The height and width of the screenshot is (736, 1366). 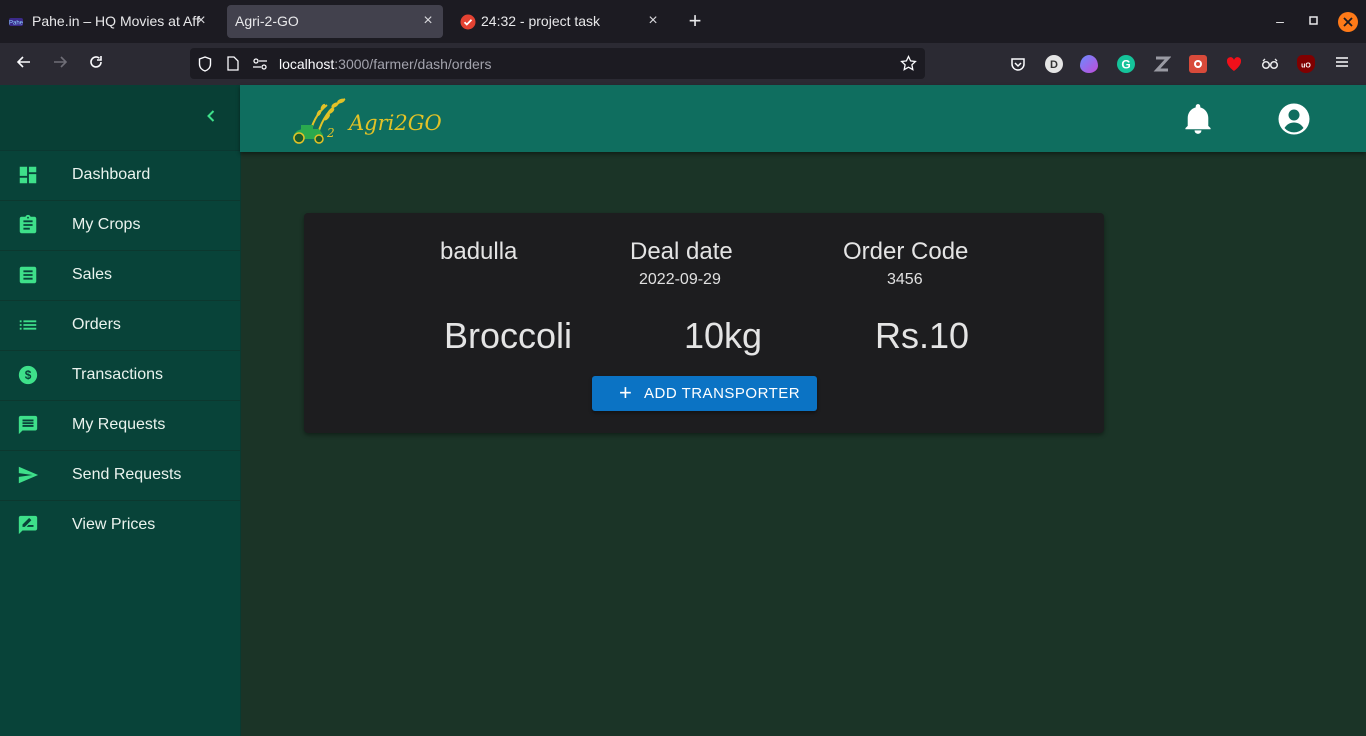 What do you see at coordinates (906, 251) in the screenshot?
I see `order-code-label: Order Code` at bounding box center [906, 251].